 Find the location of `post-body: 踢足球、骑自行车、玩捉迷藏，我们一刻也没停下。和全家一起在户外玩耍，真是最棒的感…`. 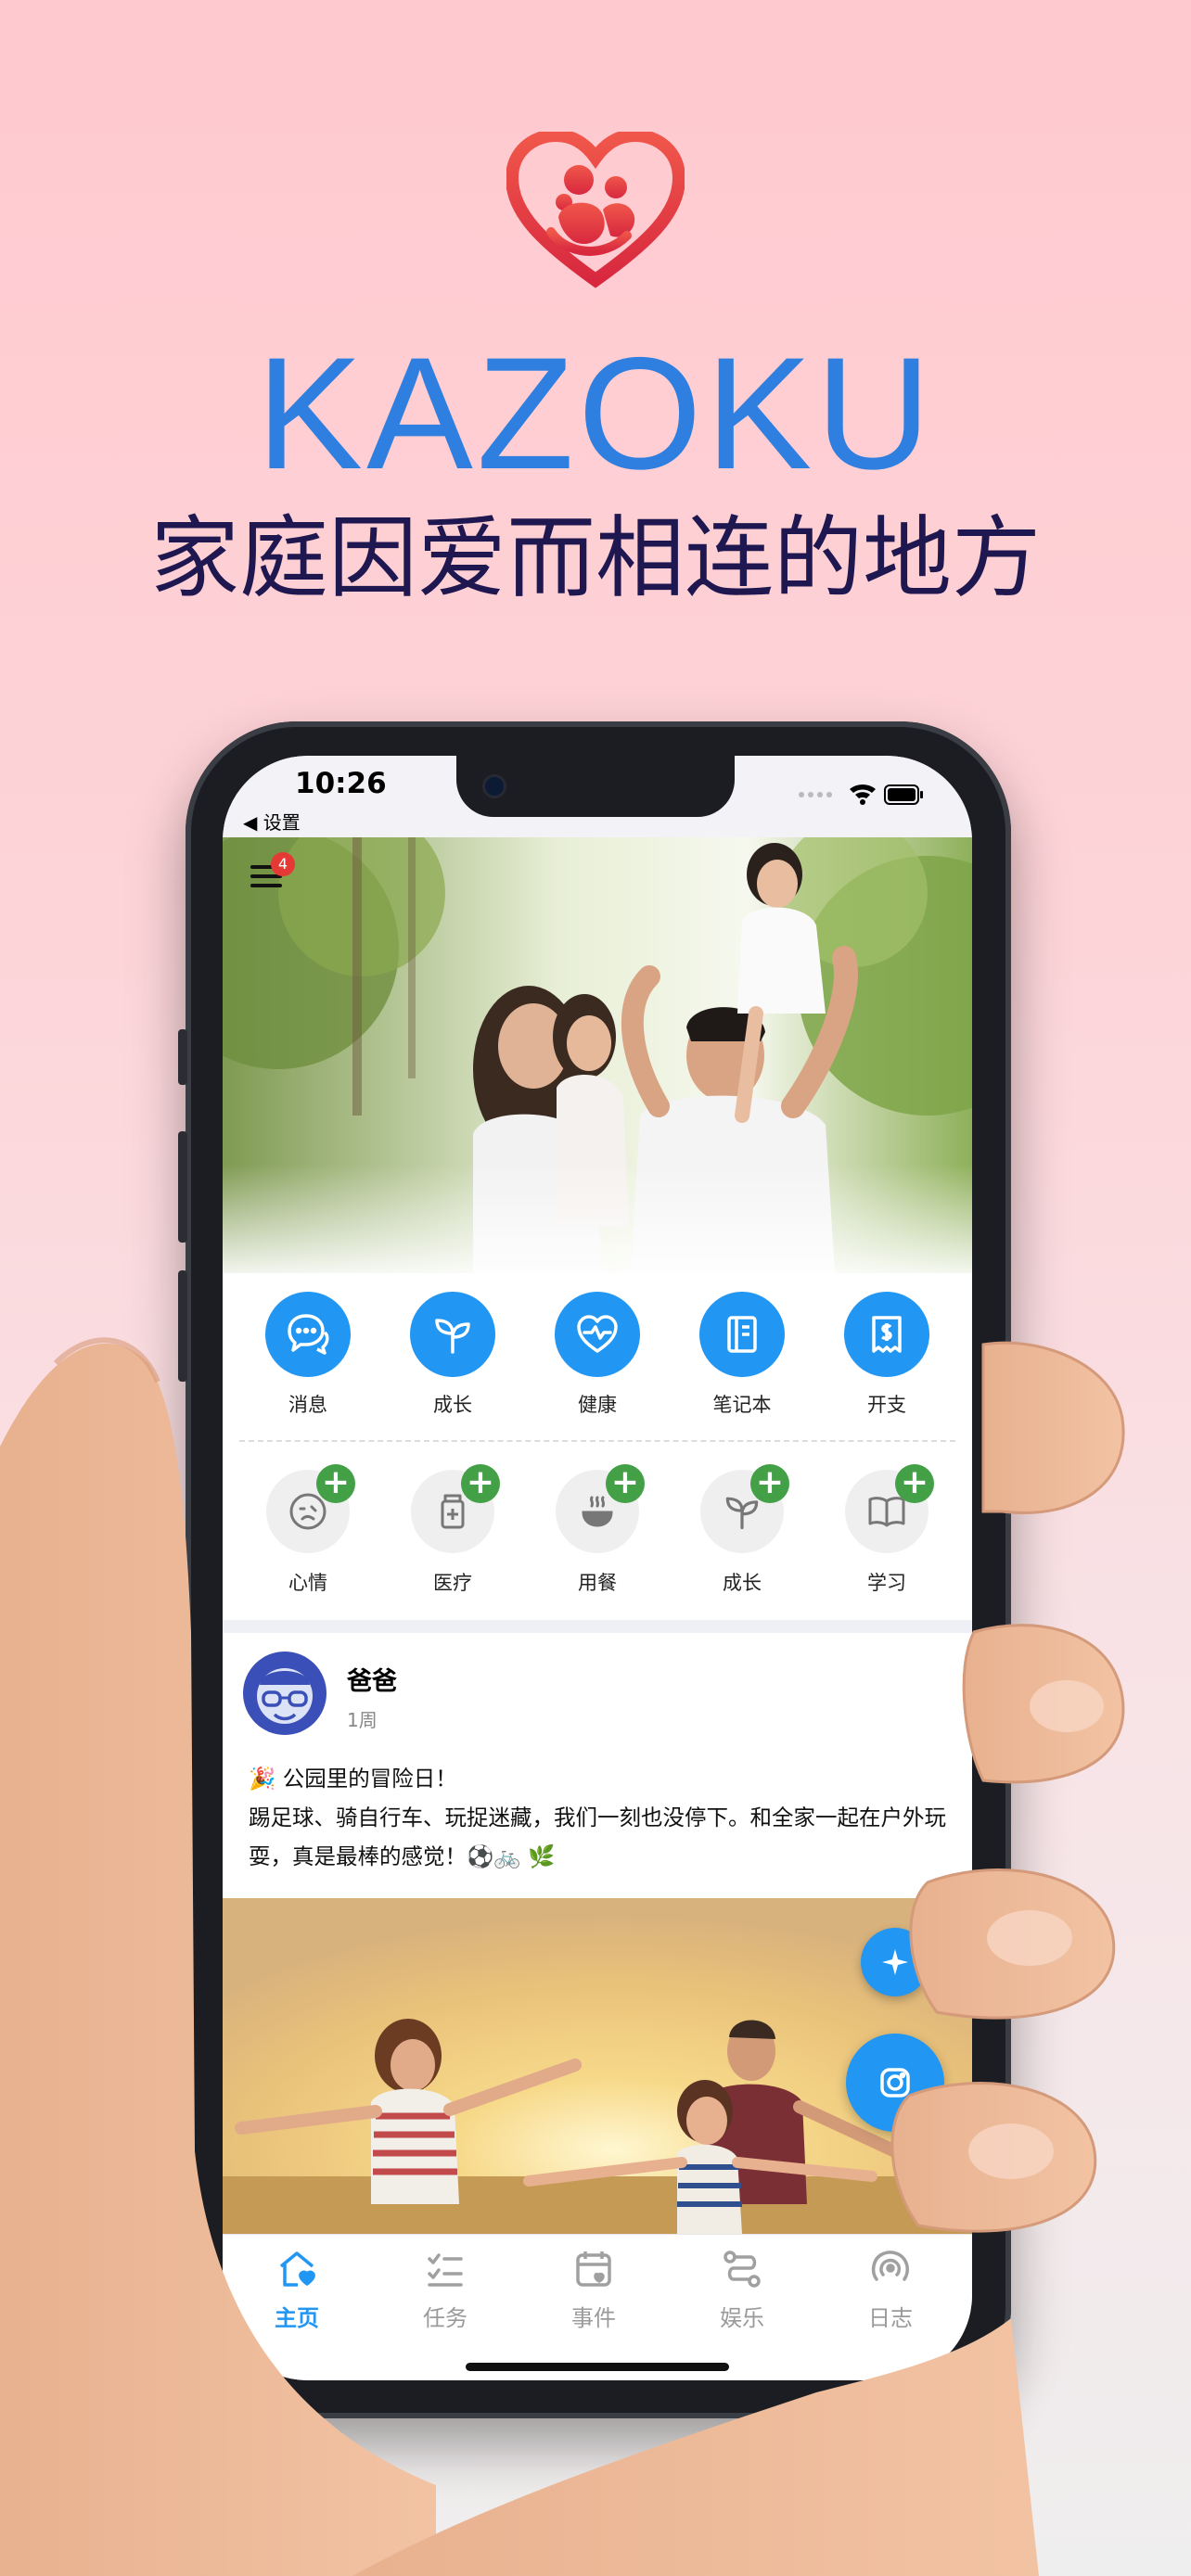

post-body: 踢足球、骑自行车、玩捉迷藏，我们一刻也没停下。和全家一起在户外玩耍，真是最棒的感… is located at coordinates (597, 1836).